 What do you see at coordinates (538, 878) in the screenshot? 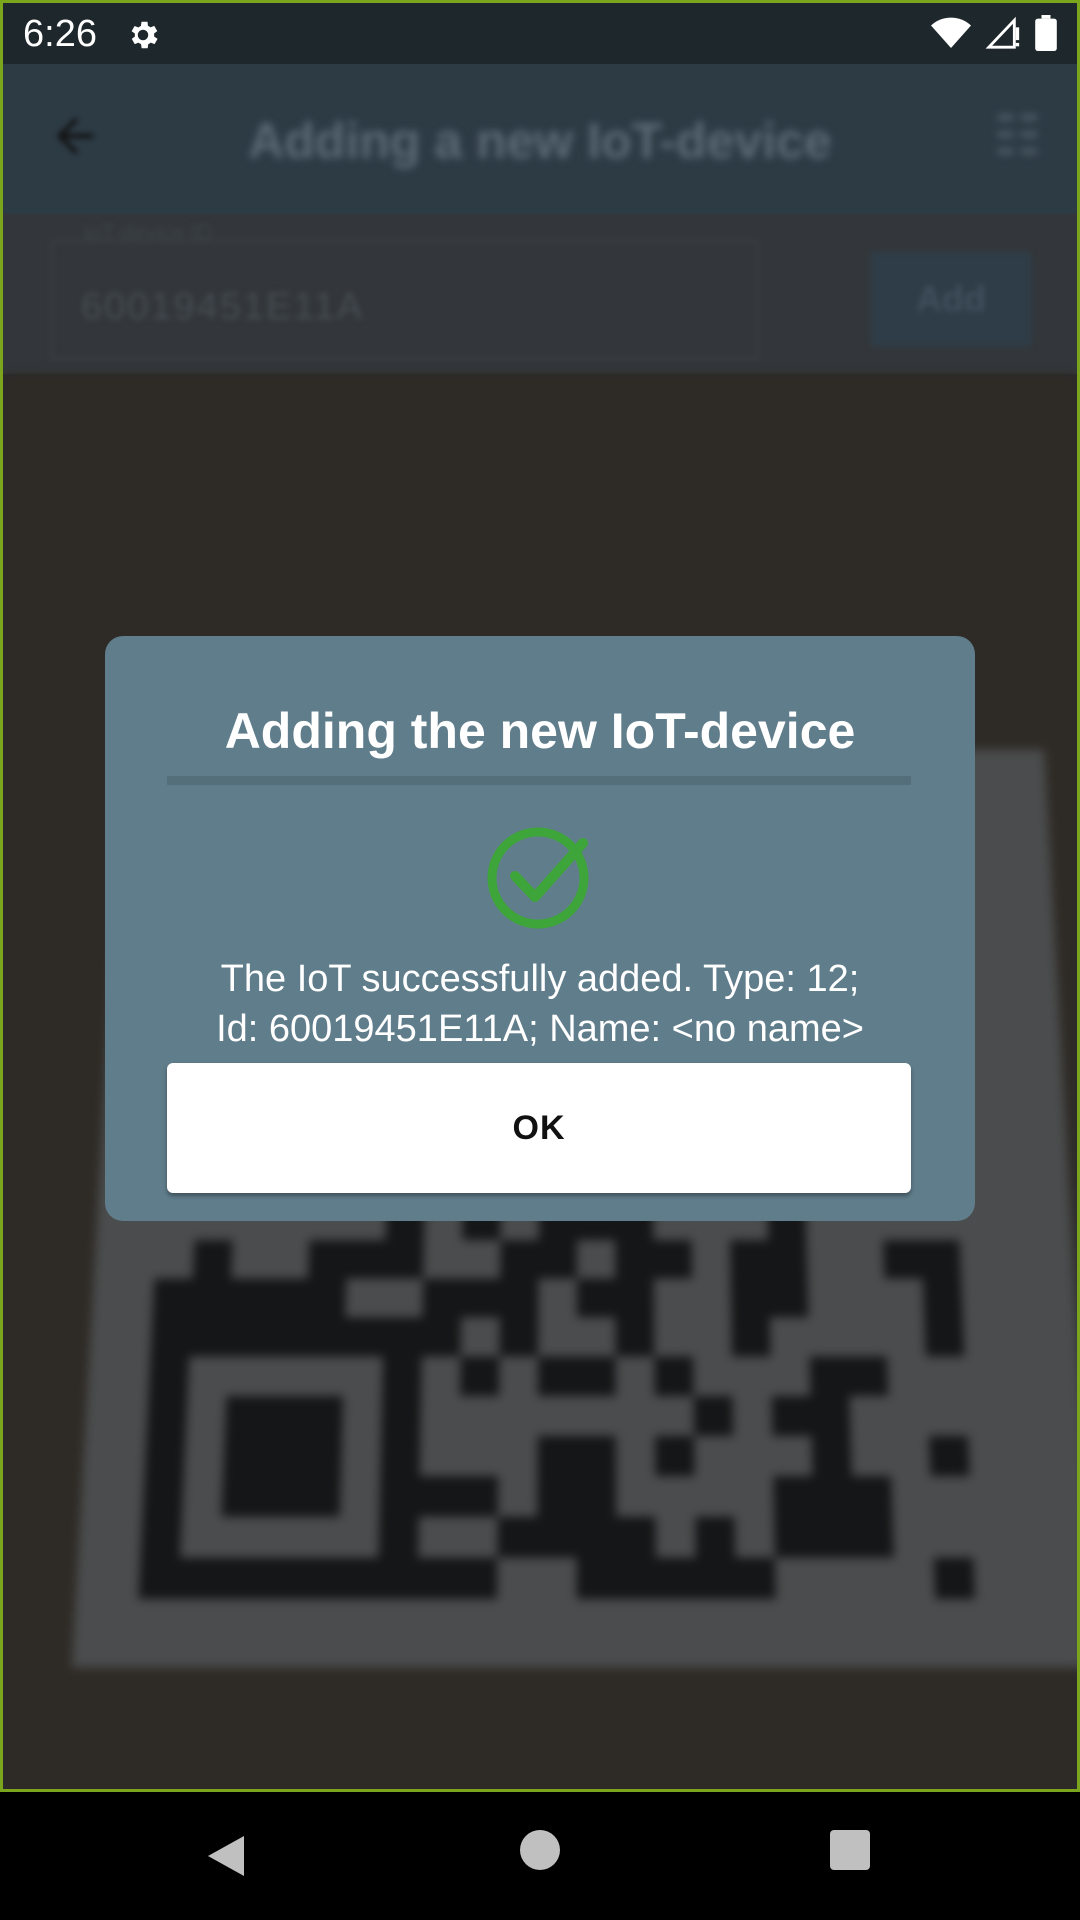
I see `check-circle-icon` at bounding box center [538, 878].